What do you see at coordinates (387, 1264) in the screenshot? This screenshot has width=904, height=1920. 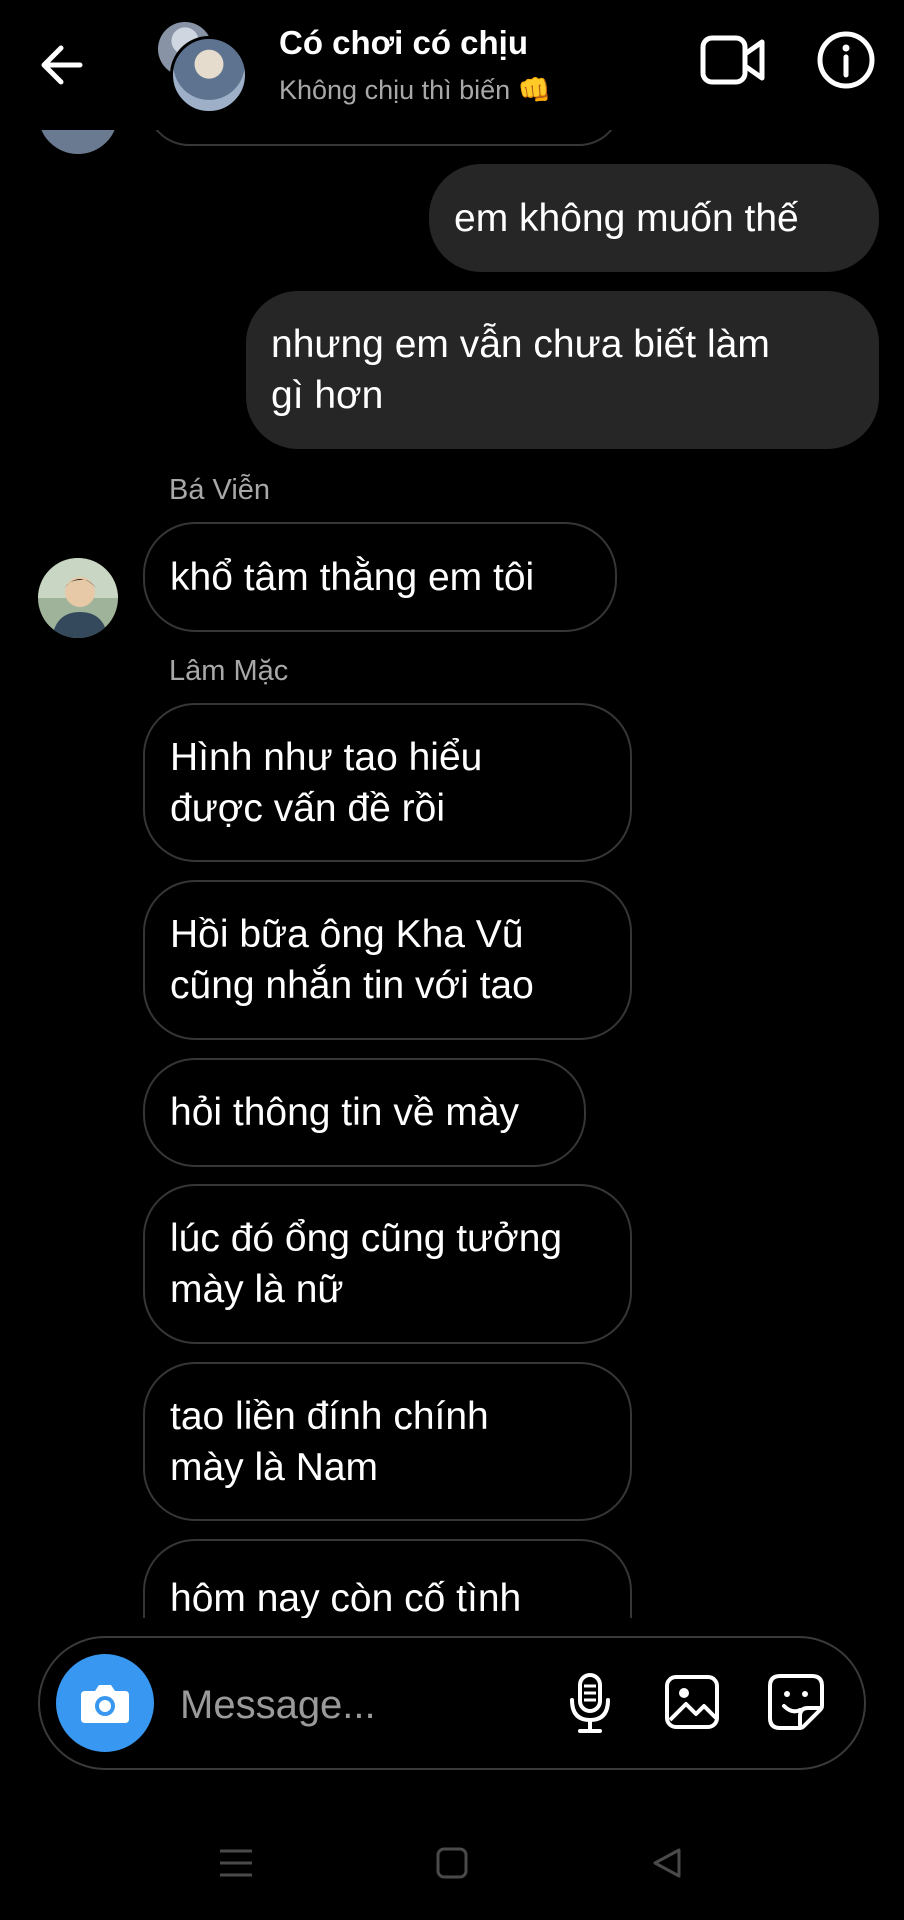 I see `message-incoming: lúc đó ổng cũng tưởng mày là nữ` at bounding box center [387, 1264].